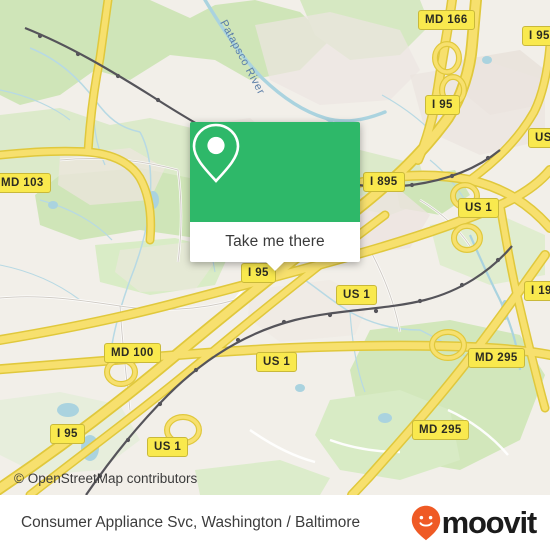  Describe the element at coordinates (275, 172) in the screenshot. I see `popup-place-image` at that location.